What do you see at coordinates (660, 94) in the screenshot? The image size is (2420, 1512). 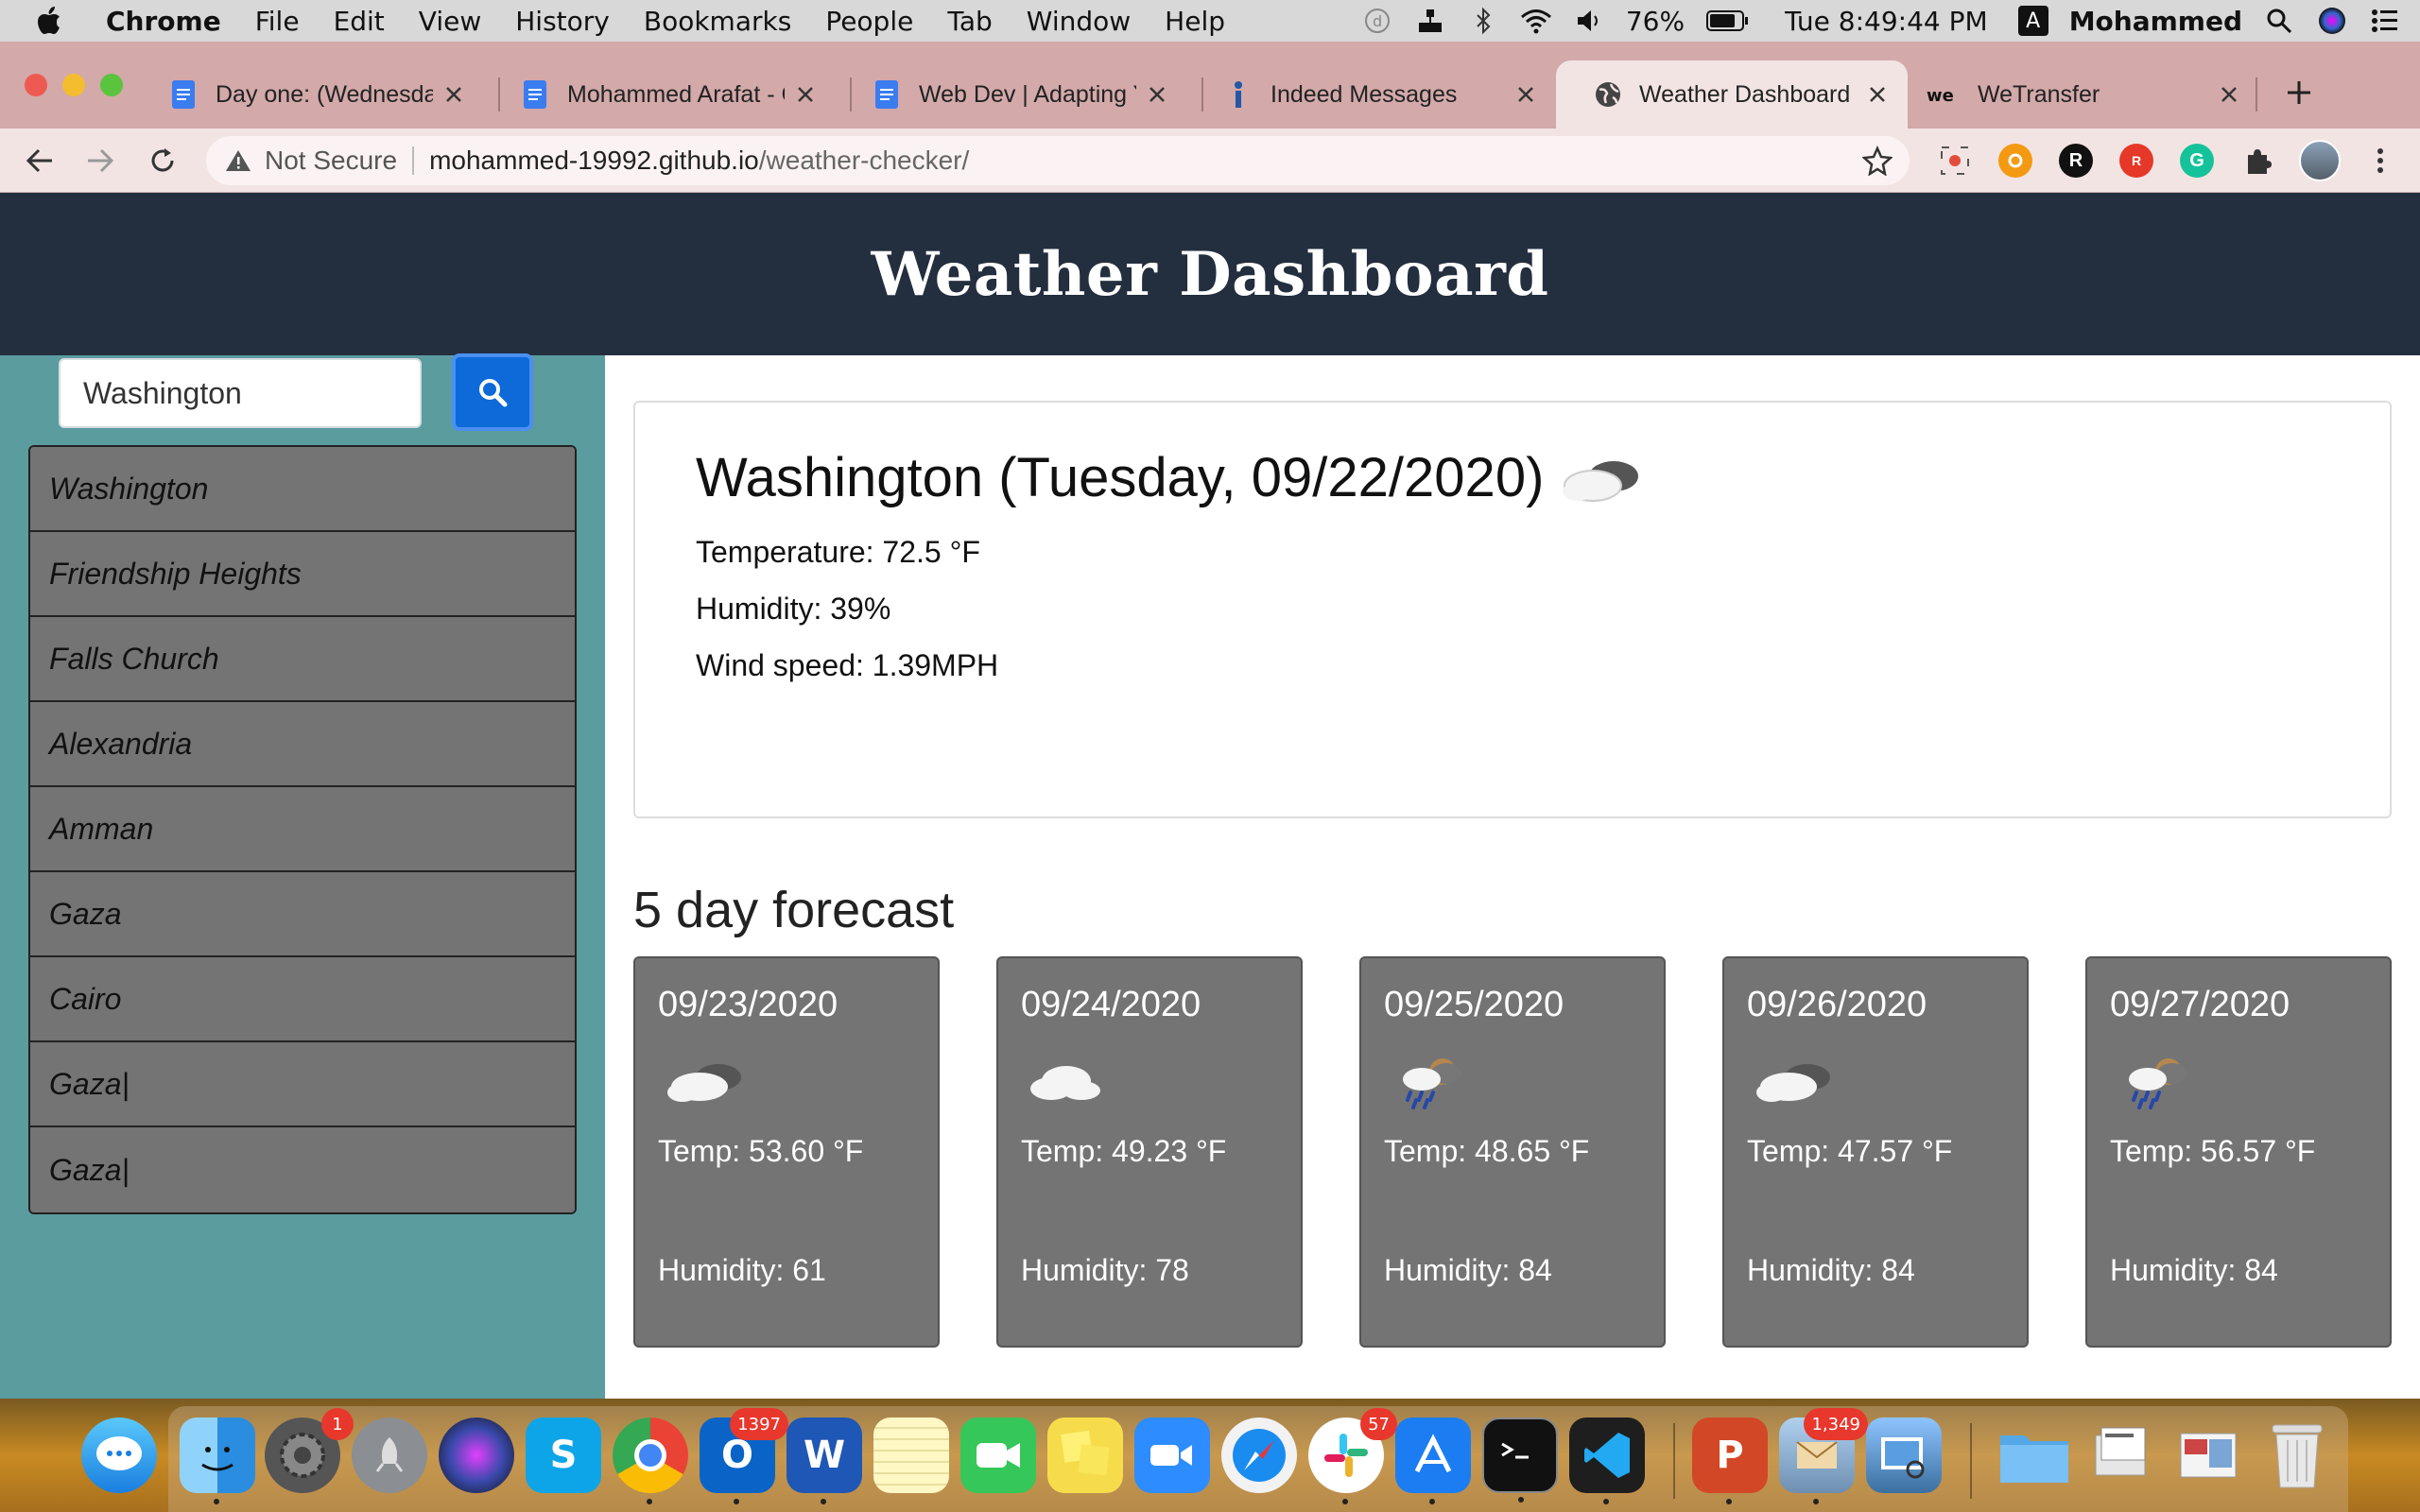 I see `tab-mohammed-arafat: Mohammed Arafat - C` at bounding box center [660, 94].